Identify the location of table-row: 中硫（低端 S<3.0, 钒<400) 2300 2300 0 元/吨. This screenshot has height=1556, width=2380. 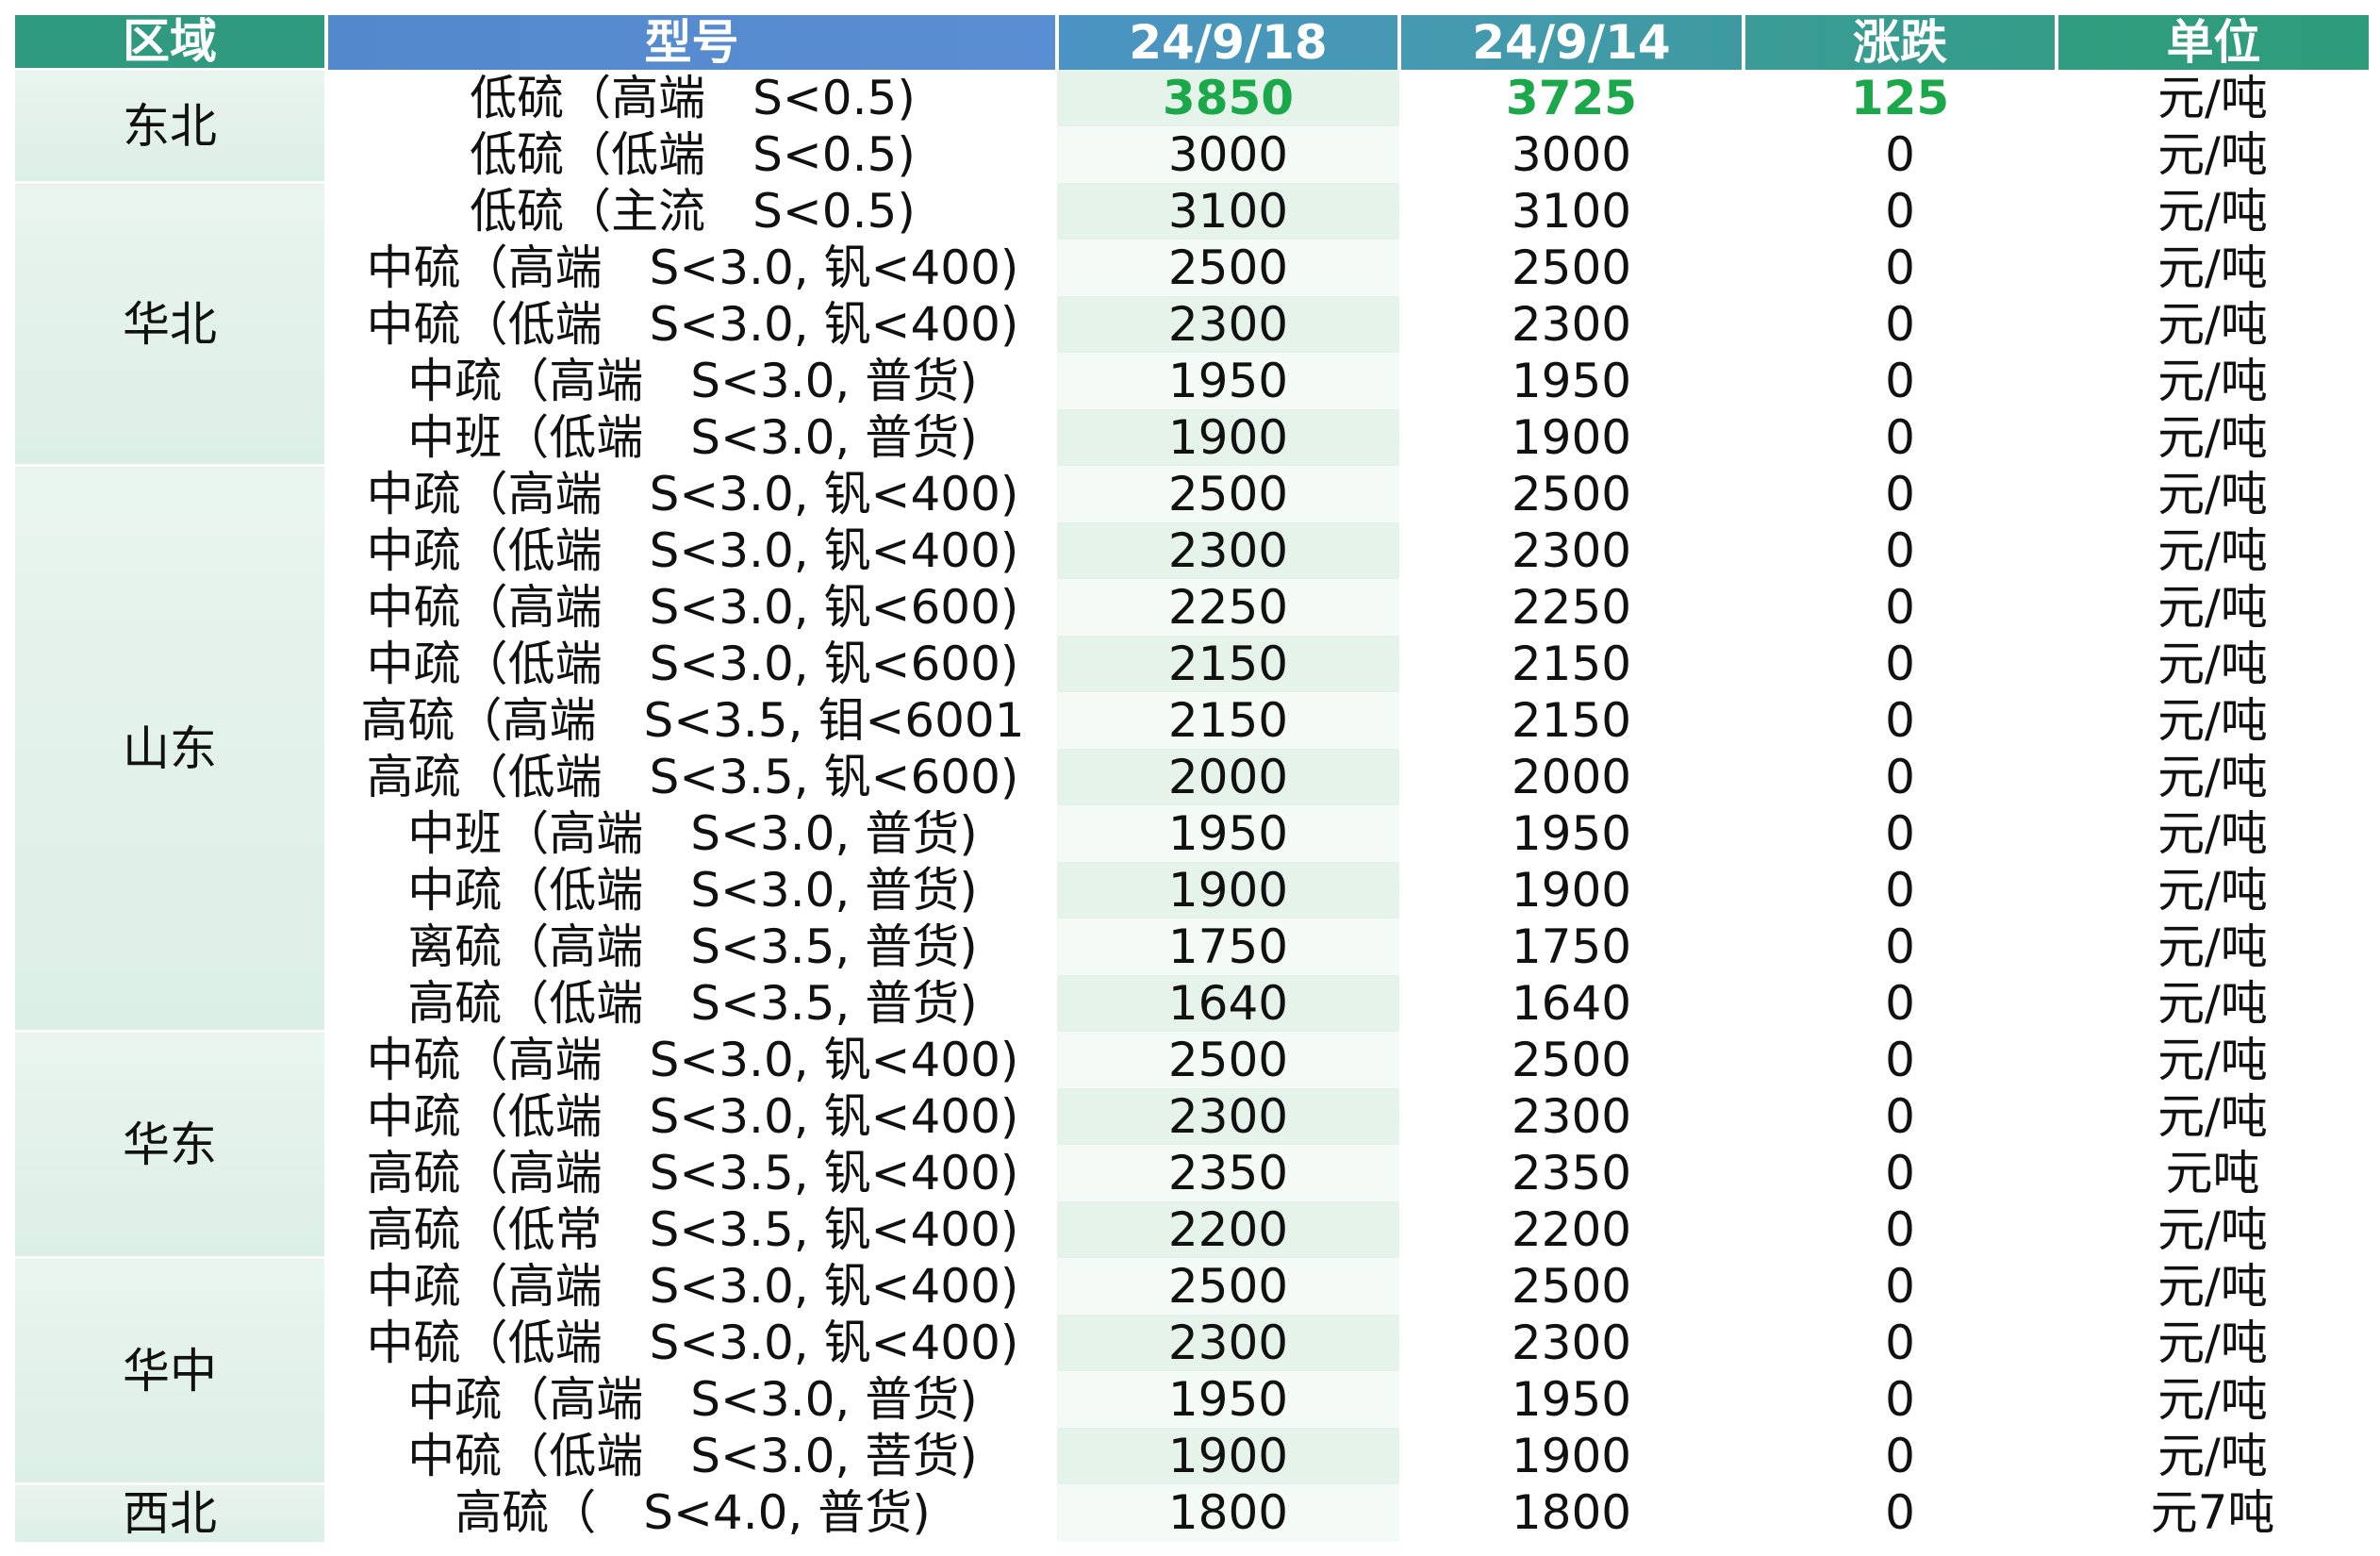
(1192, 1342).